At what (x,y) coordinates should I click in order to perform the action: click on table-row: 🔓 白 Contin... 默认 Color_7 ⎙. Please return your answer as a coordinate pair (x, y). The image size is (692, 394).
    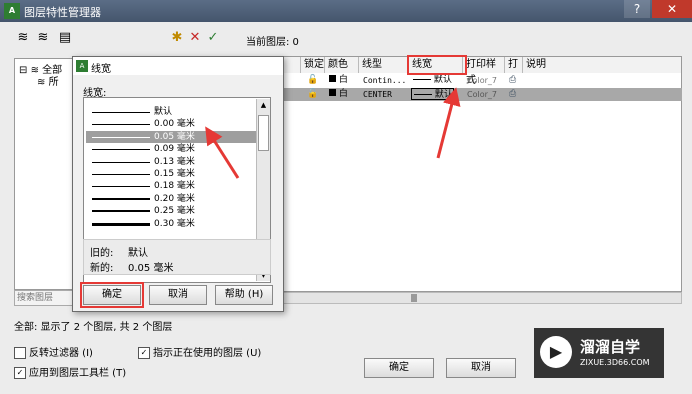
    Looking at the image, I should click on (451, 80).